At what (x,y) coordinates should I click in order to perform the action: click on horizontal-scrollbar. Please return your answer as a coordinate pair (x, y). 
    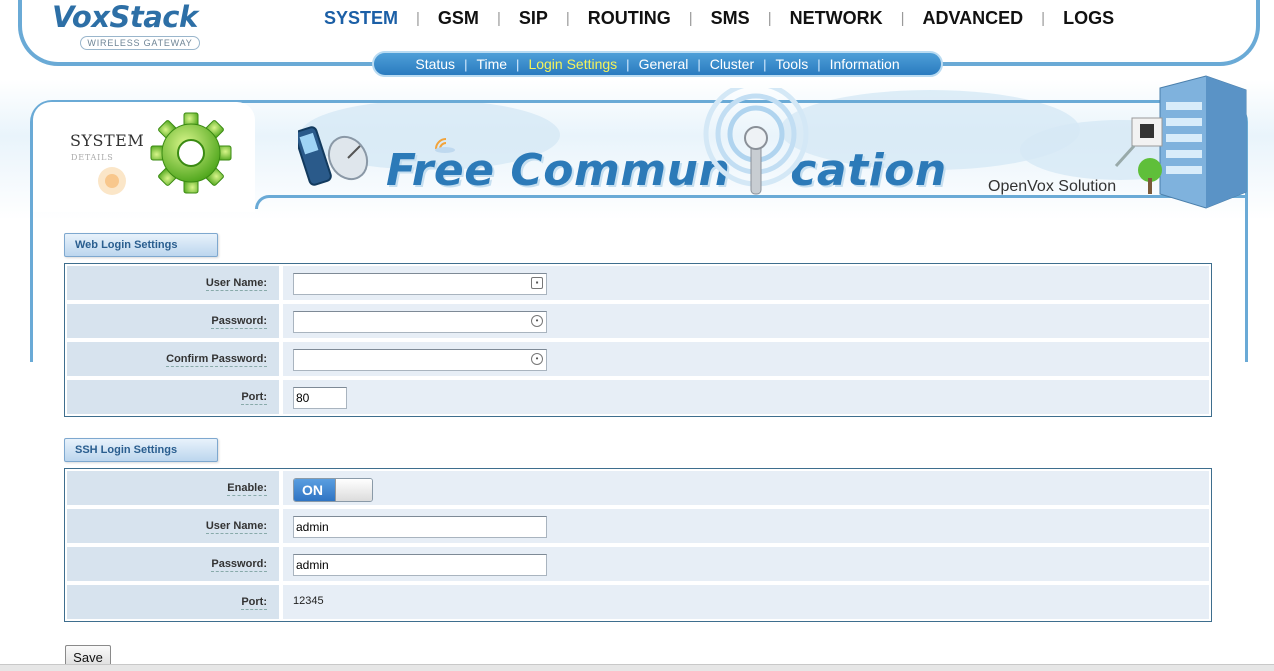
    Looking at the image, I should click on (637, 667).